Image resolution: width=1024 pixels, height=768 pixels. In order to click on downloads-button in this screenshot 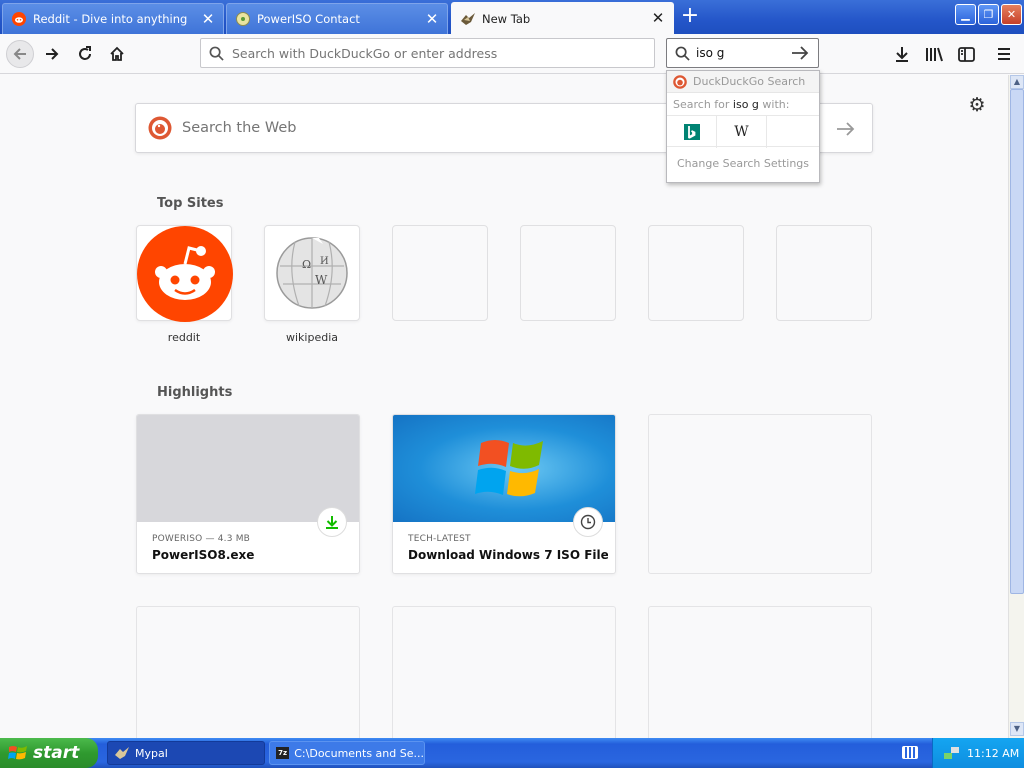, I will do `click(902, 54)`.